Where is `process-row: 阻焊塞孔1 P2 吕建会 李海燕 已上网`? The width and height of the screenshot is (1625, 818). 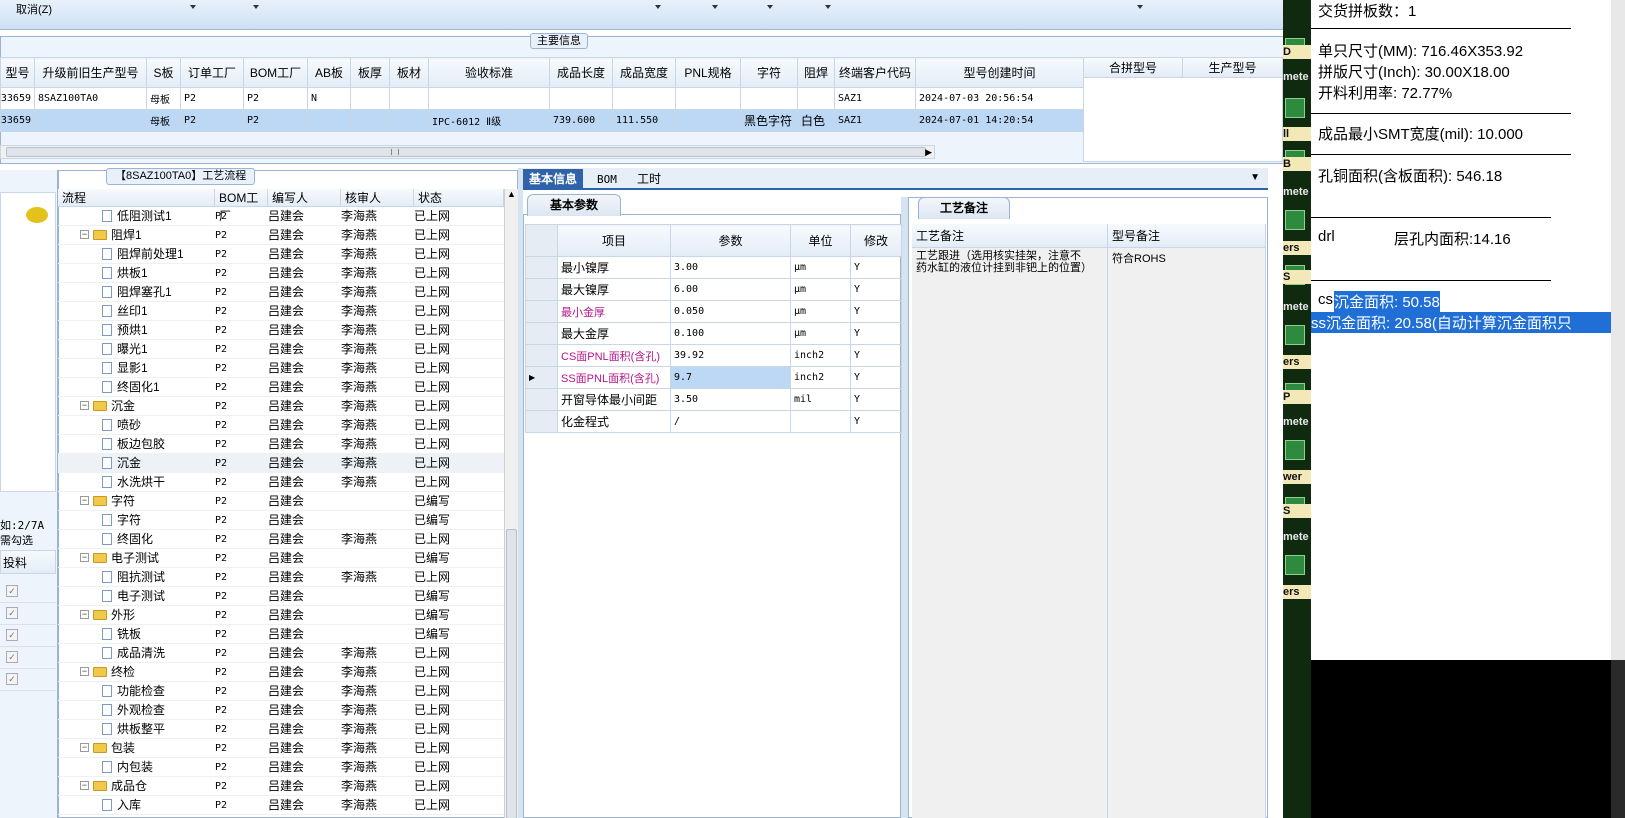
process-row: 阻焊塞孔1 P2 吕建会 李海燕 已上网 is located at coordinates (281, 292).